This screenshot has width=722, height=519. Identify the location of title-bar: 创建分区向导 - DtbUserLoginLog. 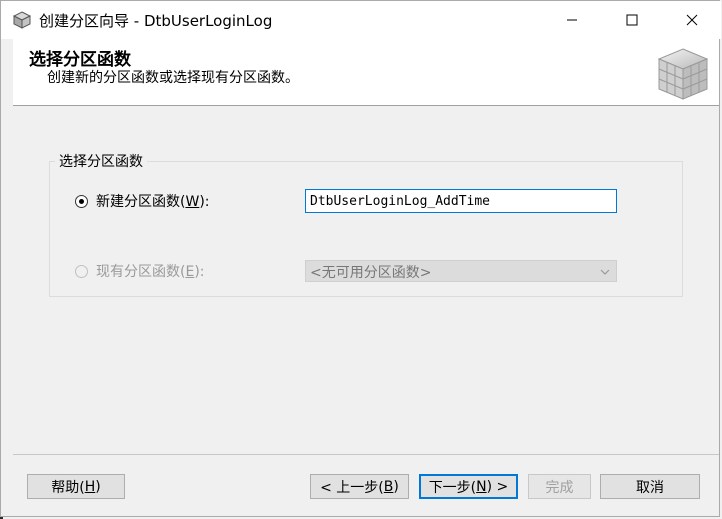
(361, 20).